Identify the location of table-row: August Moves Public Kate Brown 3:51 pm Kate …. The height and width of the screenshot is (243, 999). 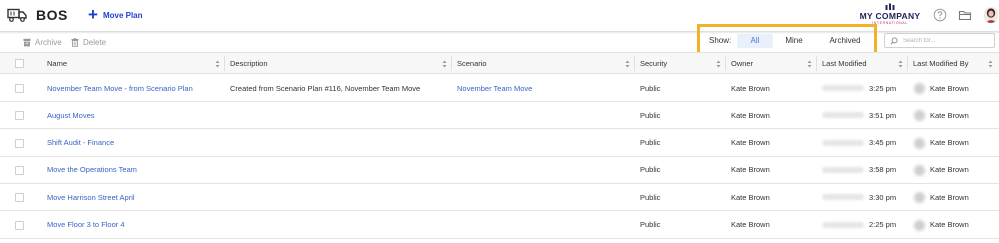
(499, 116).